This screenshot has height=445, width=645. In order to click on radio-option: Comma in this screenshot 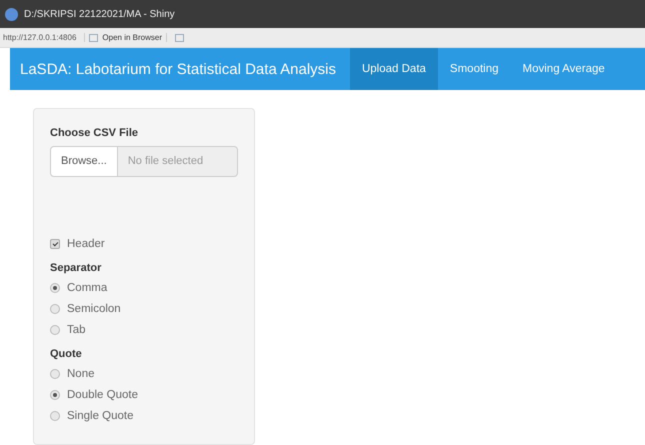, I will do `click(144, 287)`.